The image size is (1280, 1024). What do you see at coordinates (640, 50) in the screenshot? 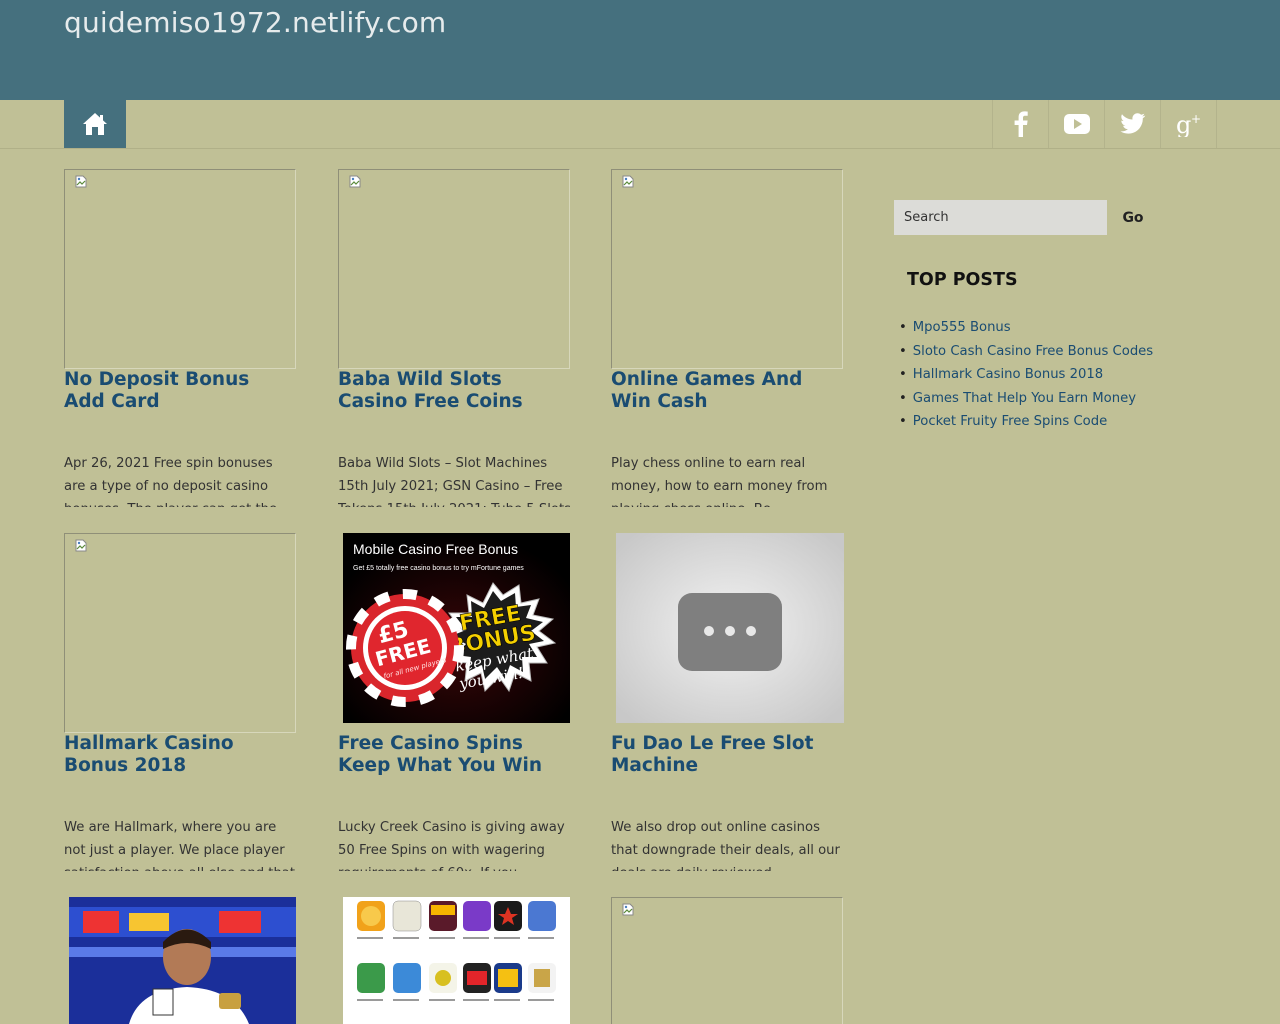
I see `site-header: quidemiso1972.netlify.com` at bounding box center [640, 50].